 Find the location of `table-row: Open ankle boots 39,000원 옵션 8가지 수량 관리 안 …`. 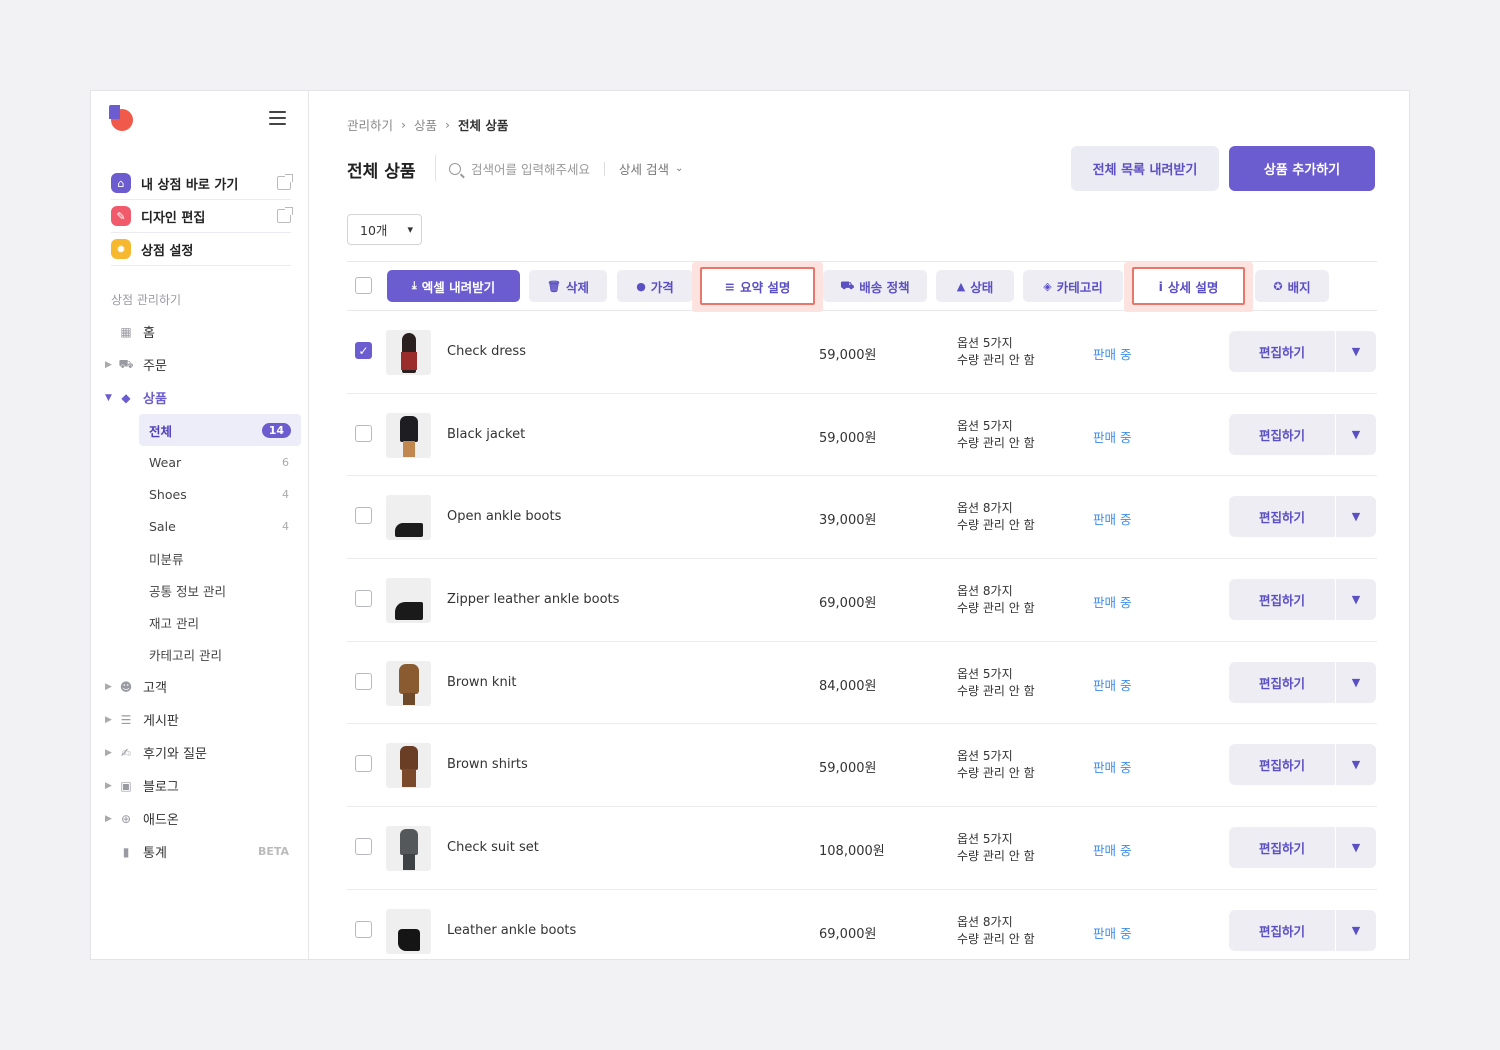

table-row: Open ankle boots 39,000원 옵션 8가지 수량 관리 안 … is located at coordinates (862, 518).